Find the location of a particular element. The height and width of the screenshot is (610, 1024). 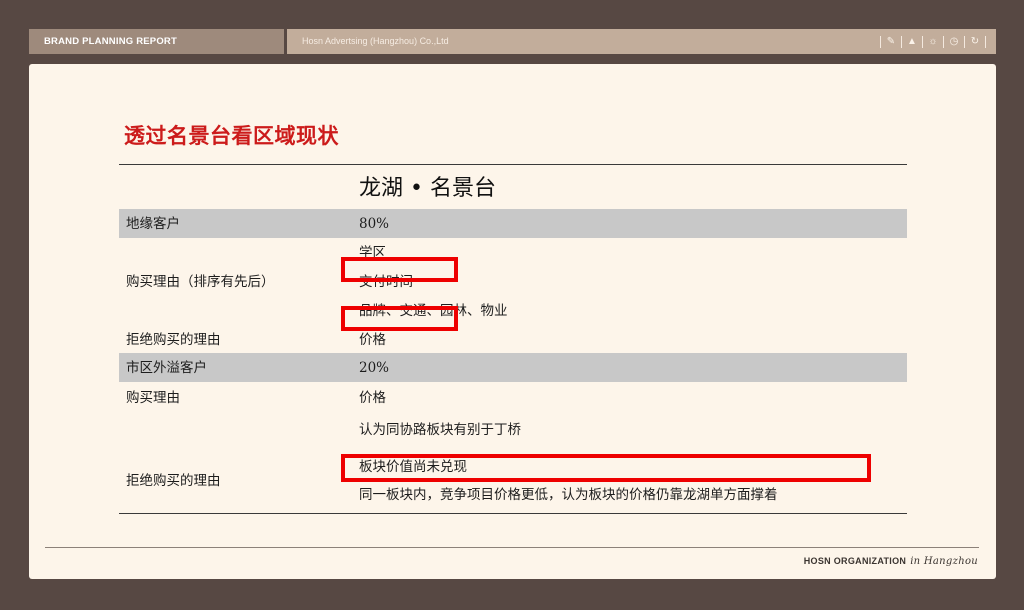

footer-city: in Hangzhou is located at coordinates (944, 561).